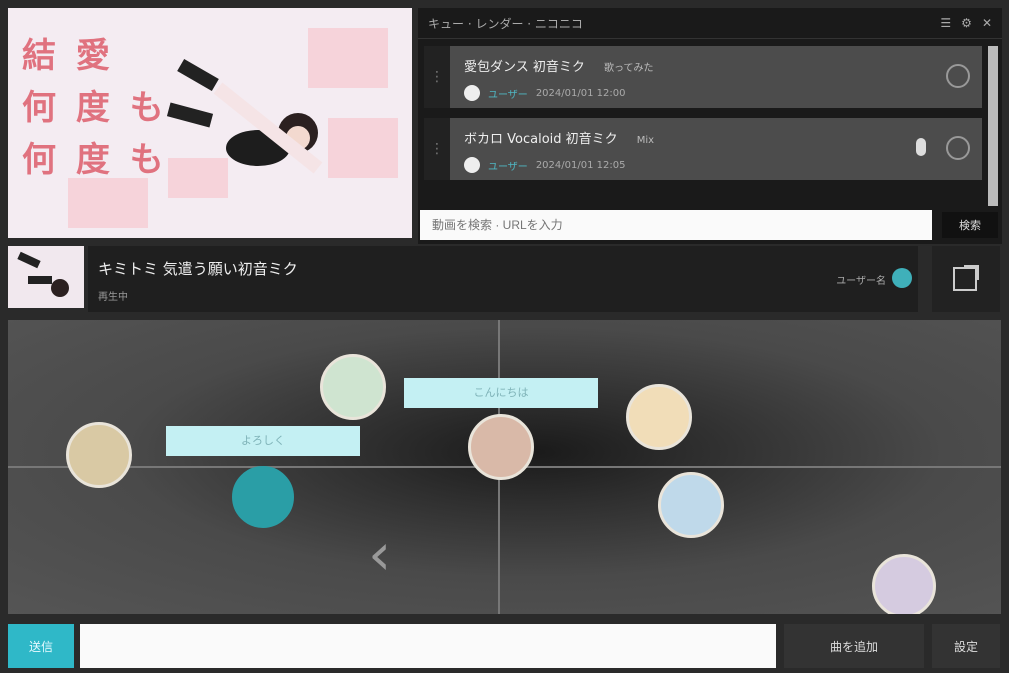  What do you see at coordinates (966, 23) in the screenshot?
I see `settings-icon: ⚙` at bounding box center [966, 23].